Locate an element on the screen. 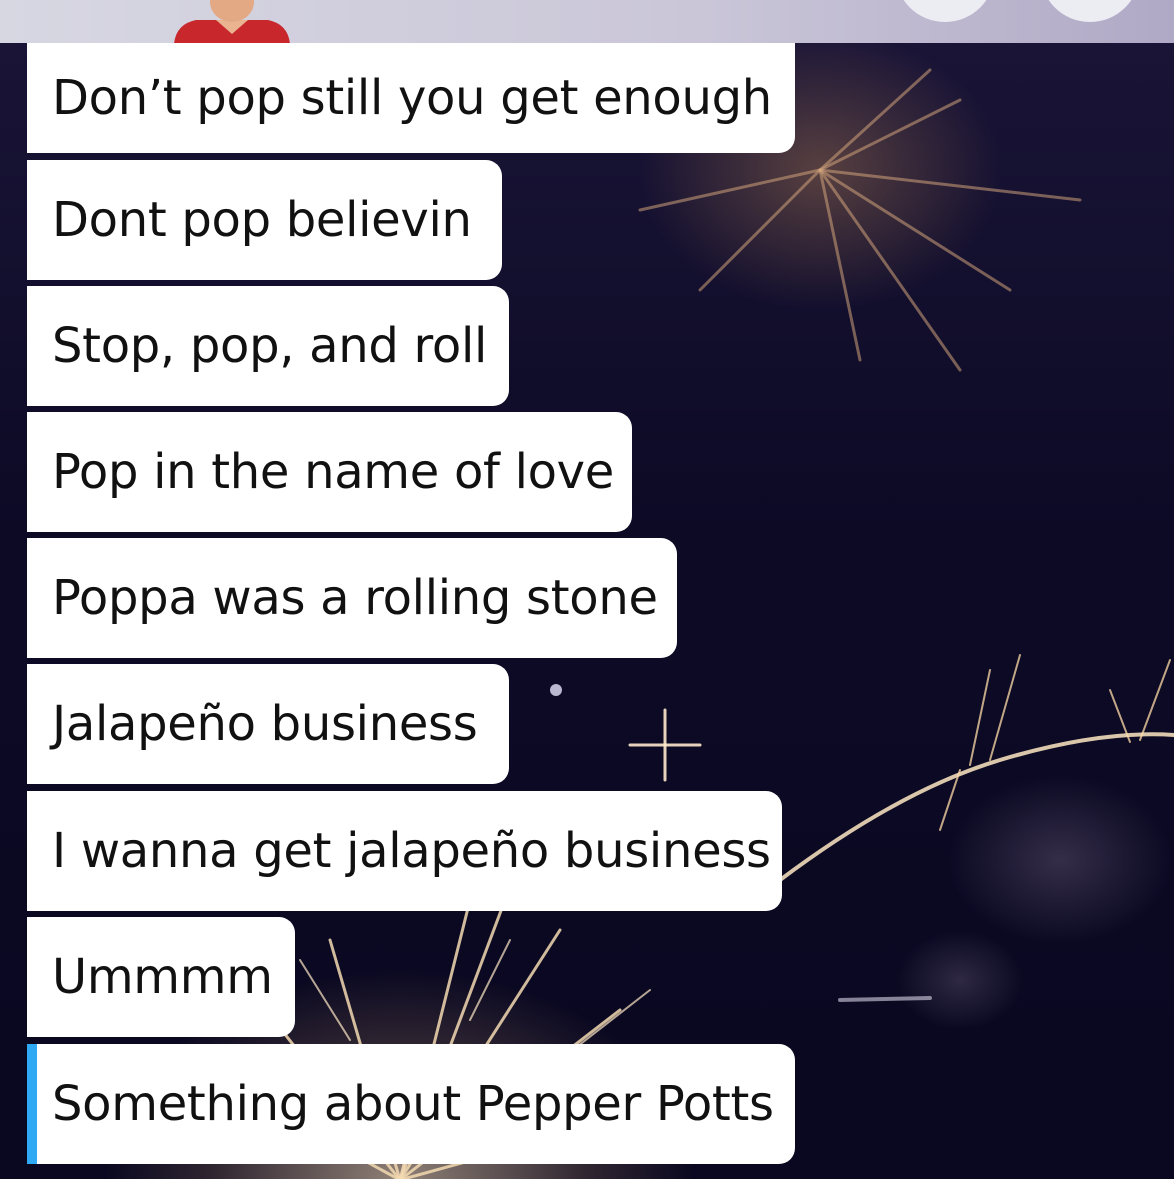 This screenshot has width=1174, height=1179. chat-message-text: Poppa was a rolling stone is located at coordinates (355, 598).